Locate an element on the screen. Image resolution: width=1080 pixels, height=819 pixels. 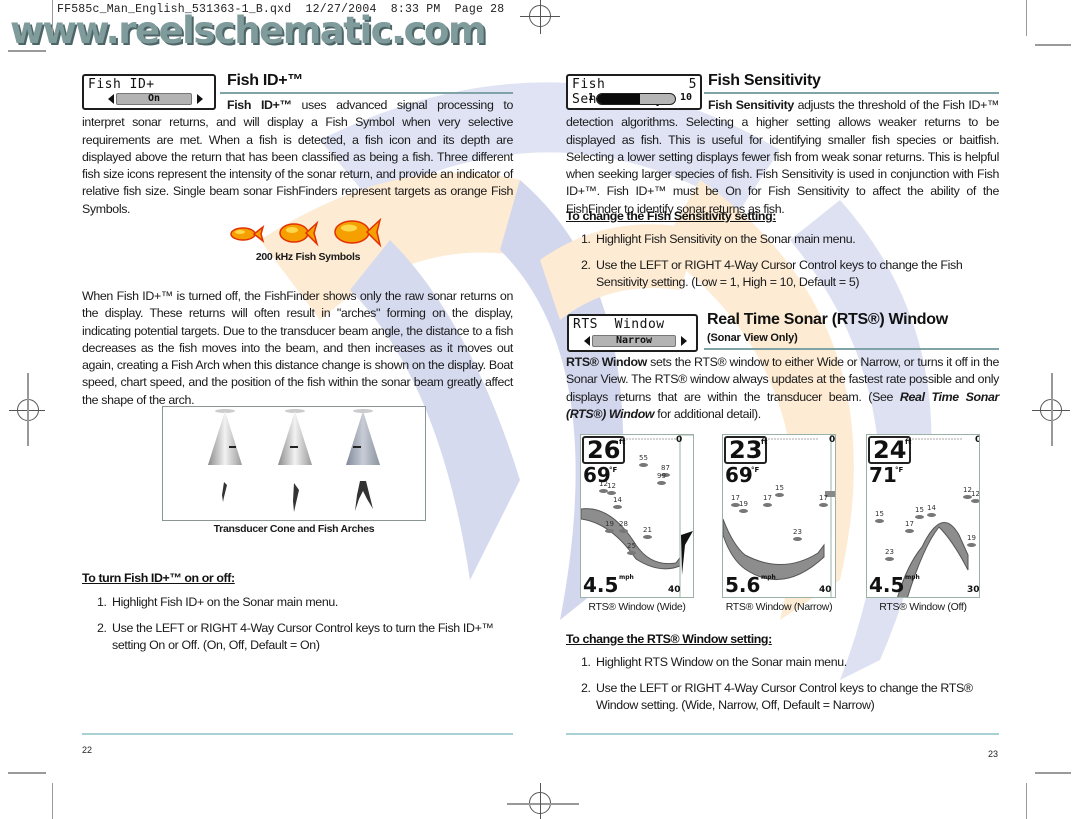
rts-window-menu-title: RTS Window is located at coordinates (619, 324).